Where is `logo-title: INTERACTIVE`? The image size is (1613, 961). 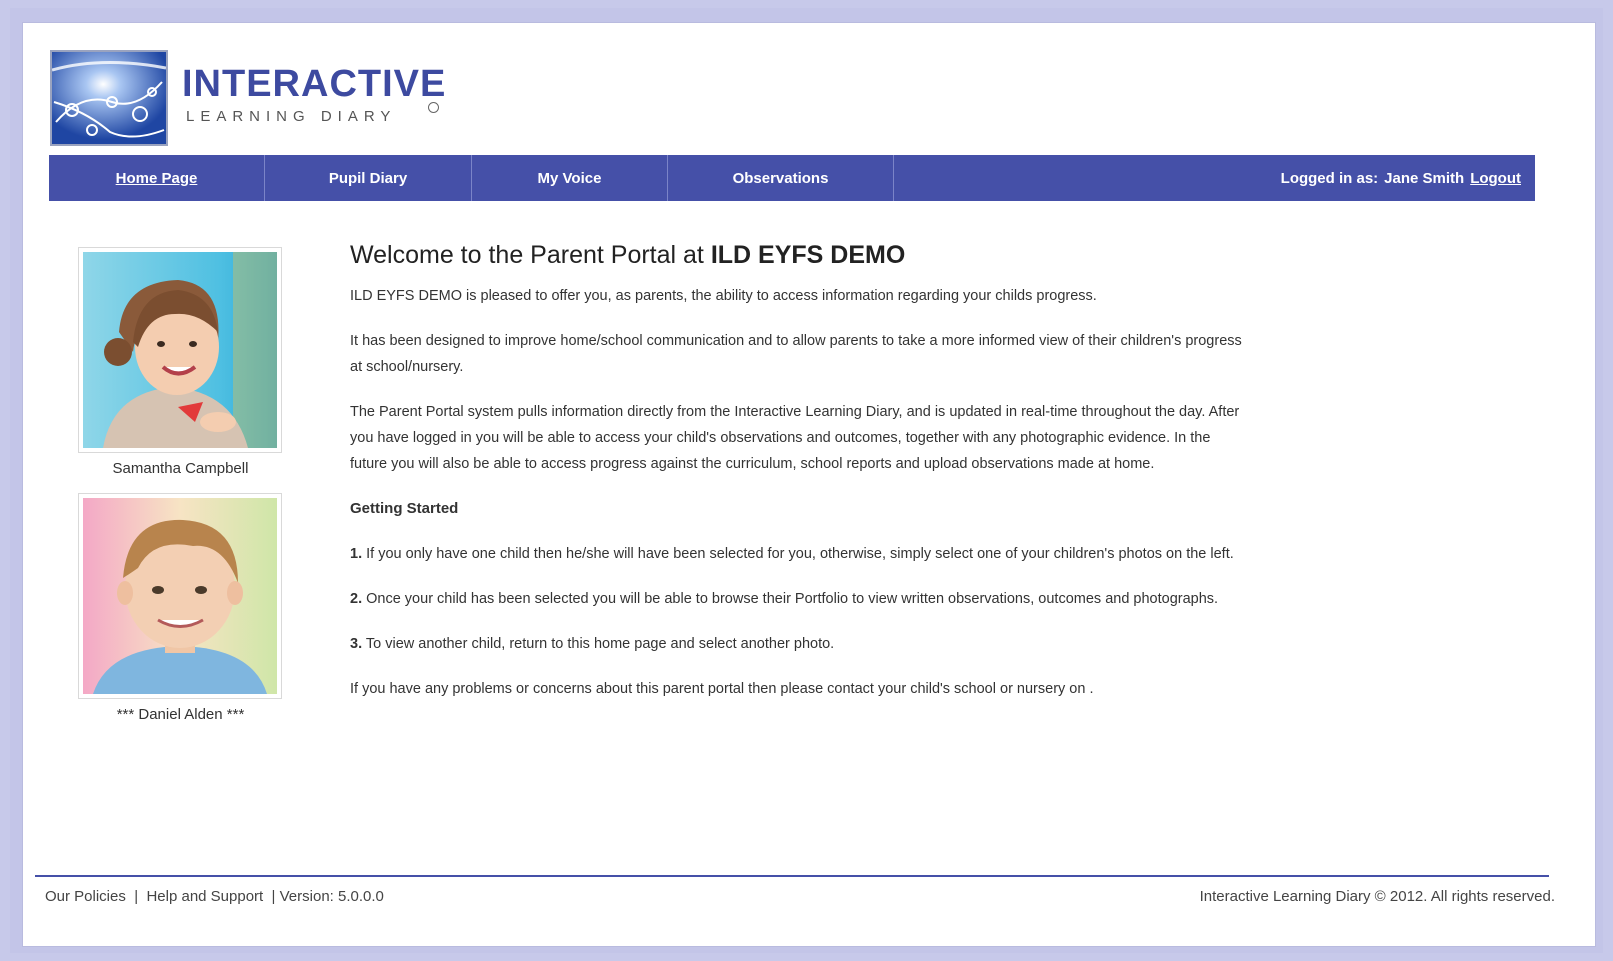
logo-title: INTERACTIVE is located at coordinates (314, 84).